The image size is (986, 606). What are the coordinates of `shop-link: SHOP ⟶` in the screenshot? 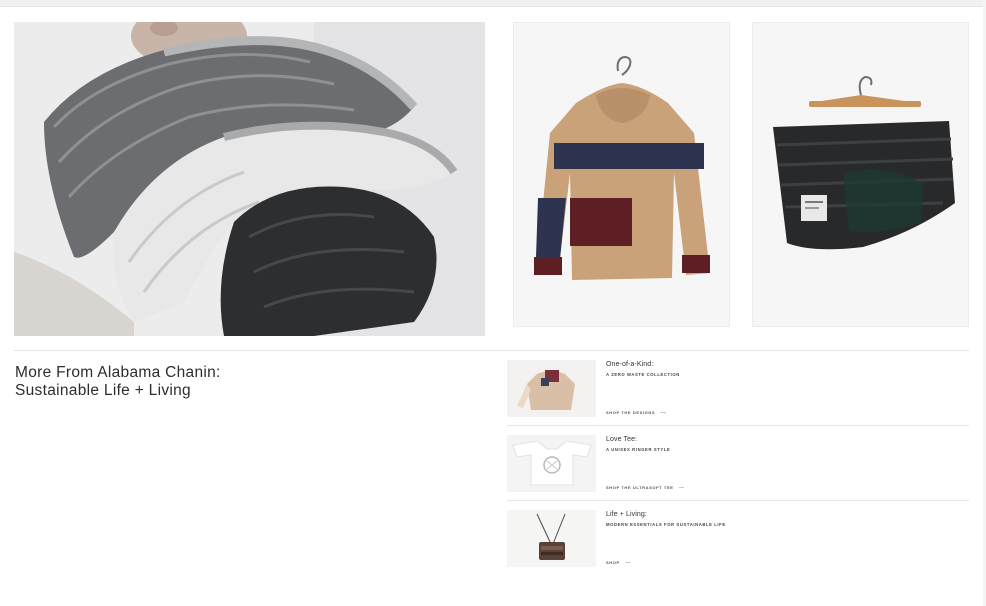 It's located at (618, 562).